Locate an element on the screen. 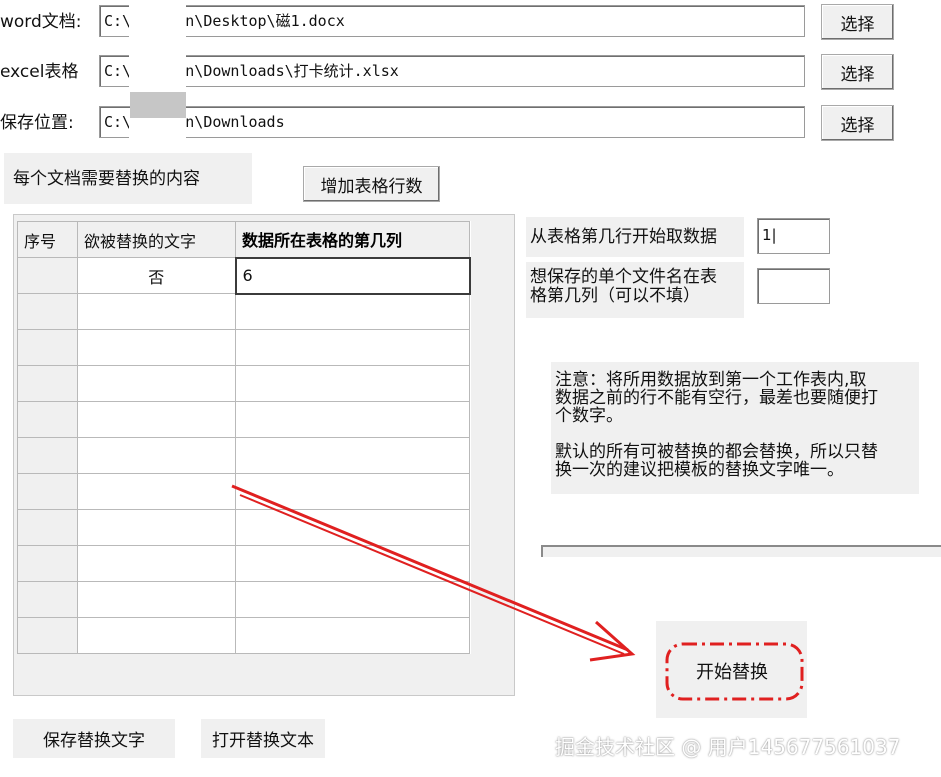  annotation-circle is located at coordinates (734, 671).